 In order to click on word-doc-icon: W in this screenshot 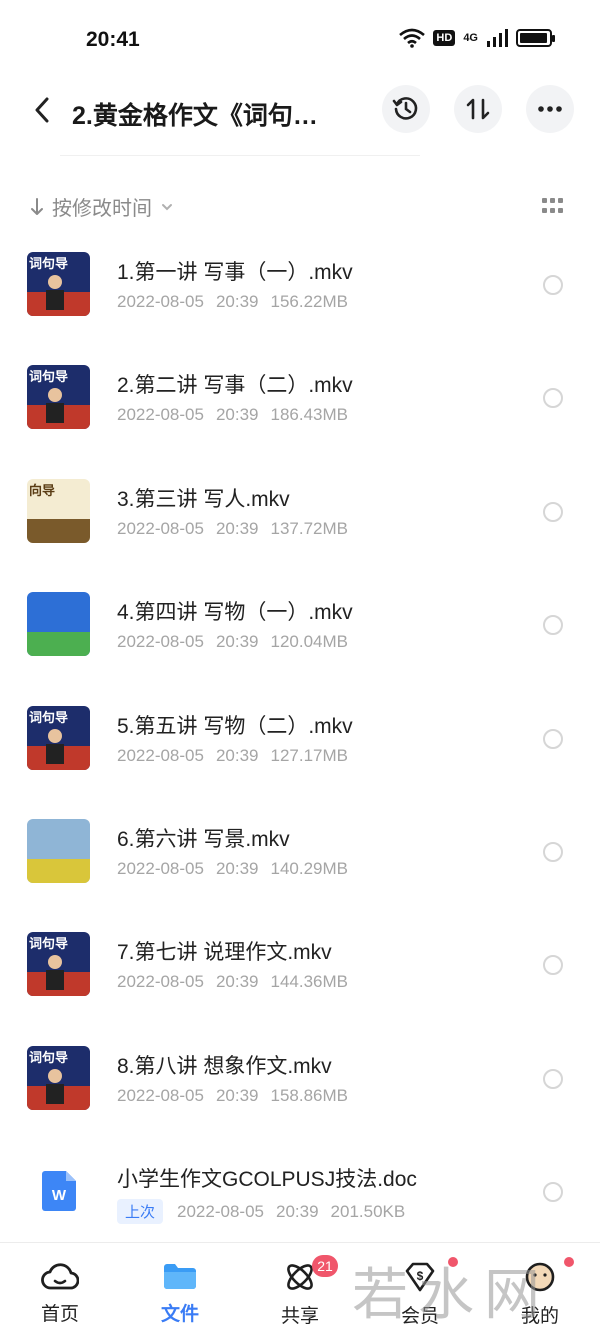, I will do `click(59, 1191)`.